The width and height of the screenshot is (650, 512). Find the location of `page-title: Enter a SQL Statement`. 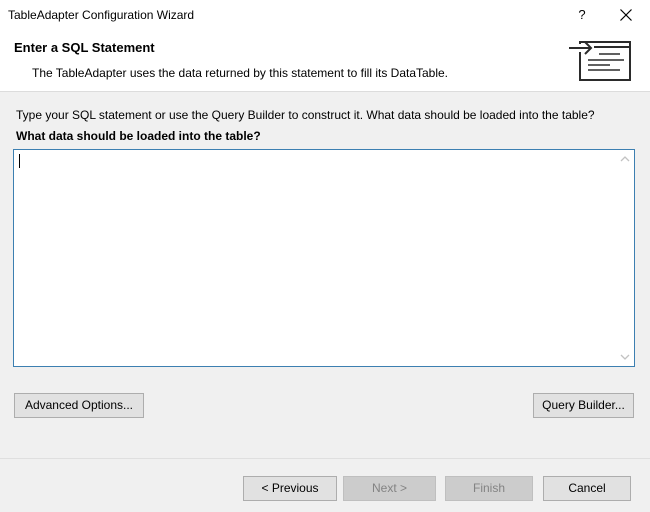

page-title: Enter a SQL Statement is located at coordinates (84, 47).